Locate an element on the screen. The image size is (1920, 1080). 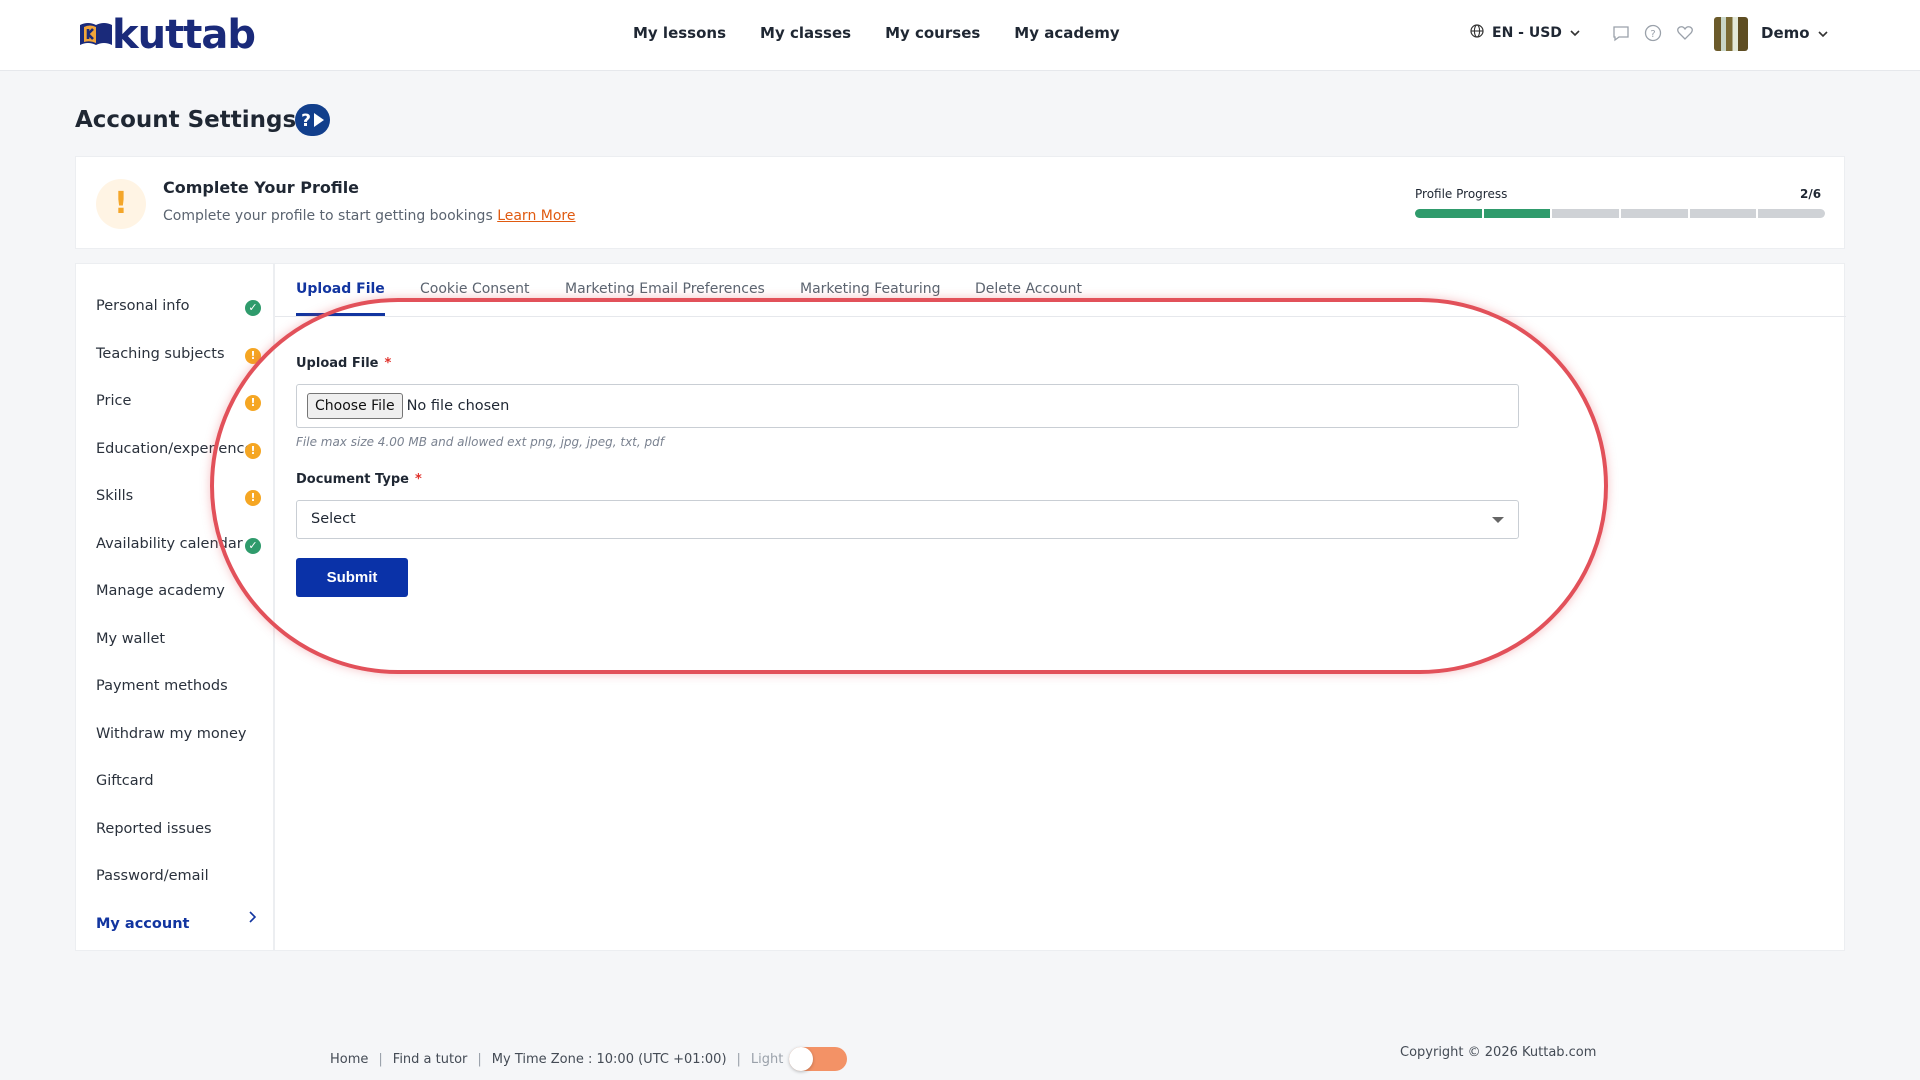
sidebar-item-price: Price is located at coordinates (113, 401).